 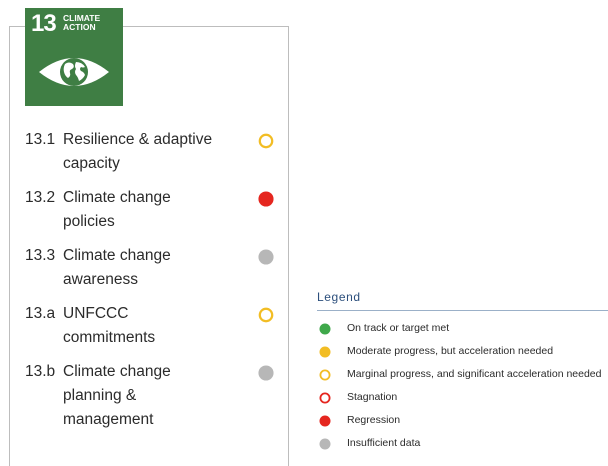 I want to click on legend-label: Stagnation, so click(x=372, y=397).